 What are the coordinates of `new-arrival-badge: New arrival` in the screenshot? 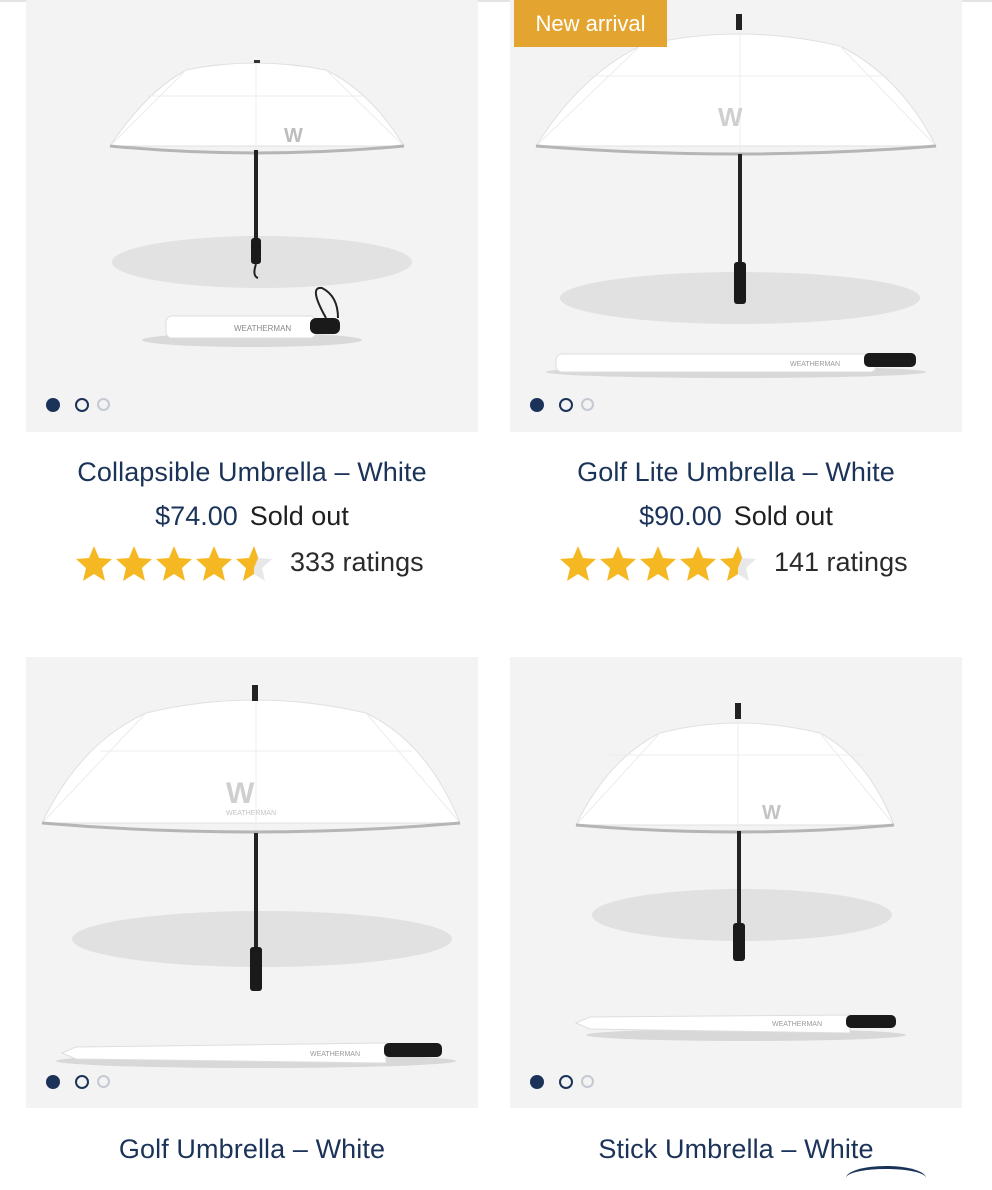 It's located at (590, 23).